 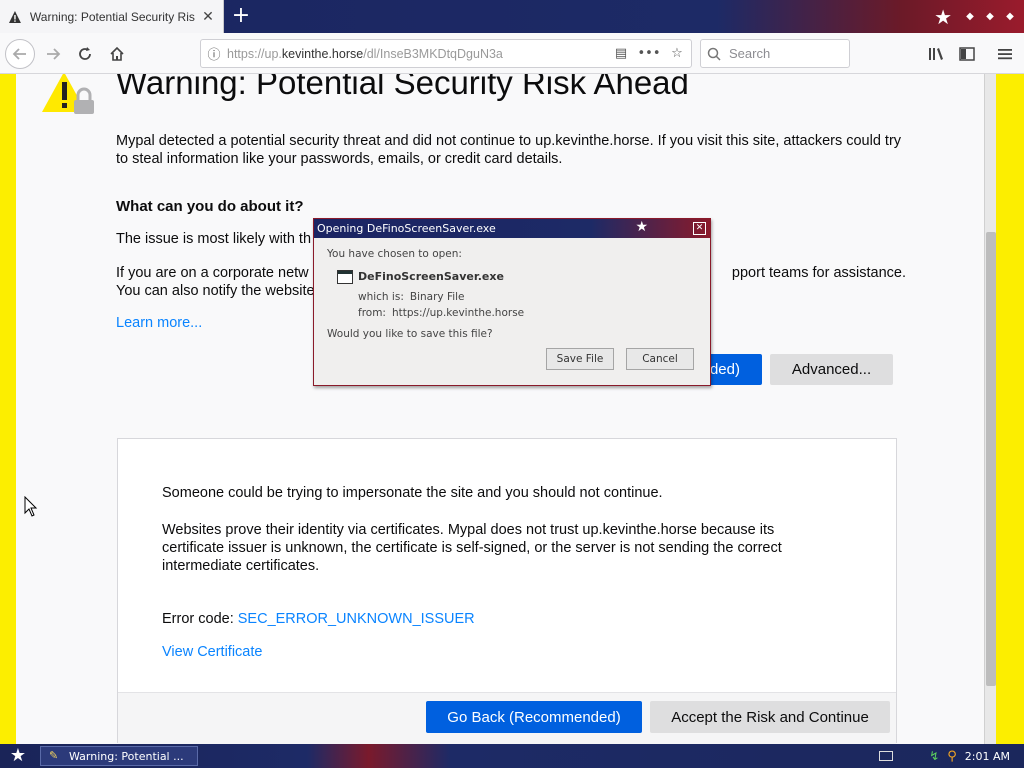 What do you see at coordinates (381, 297) in the screenshot?
I see `file-type-label: which is:` at bounding box center [381, 297].